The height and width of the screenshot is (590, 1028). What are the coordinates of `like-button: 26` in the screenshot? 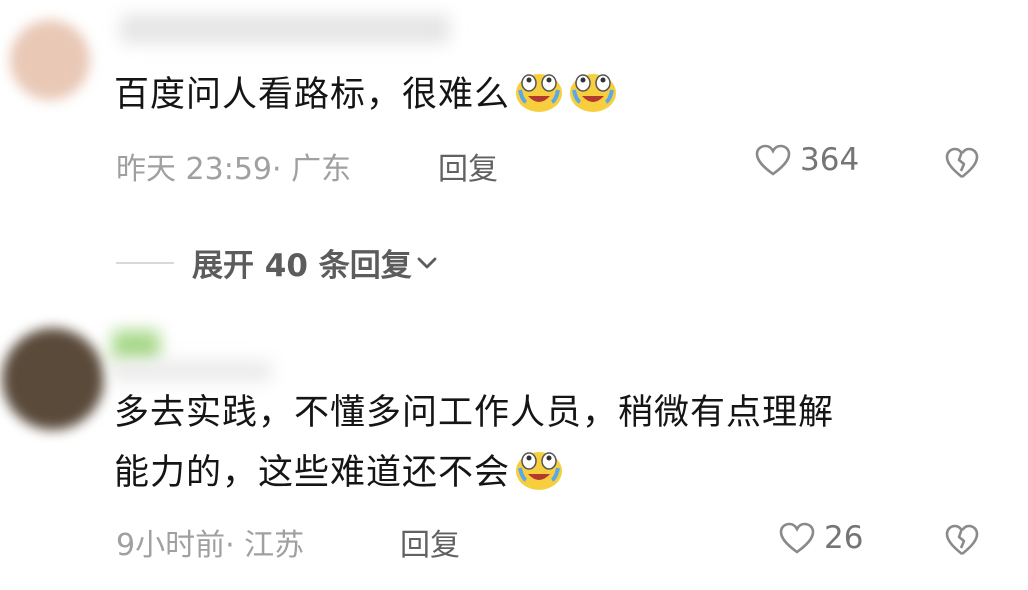 It's located at (820, 538).